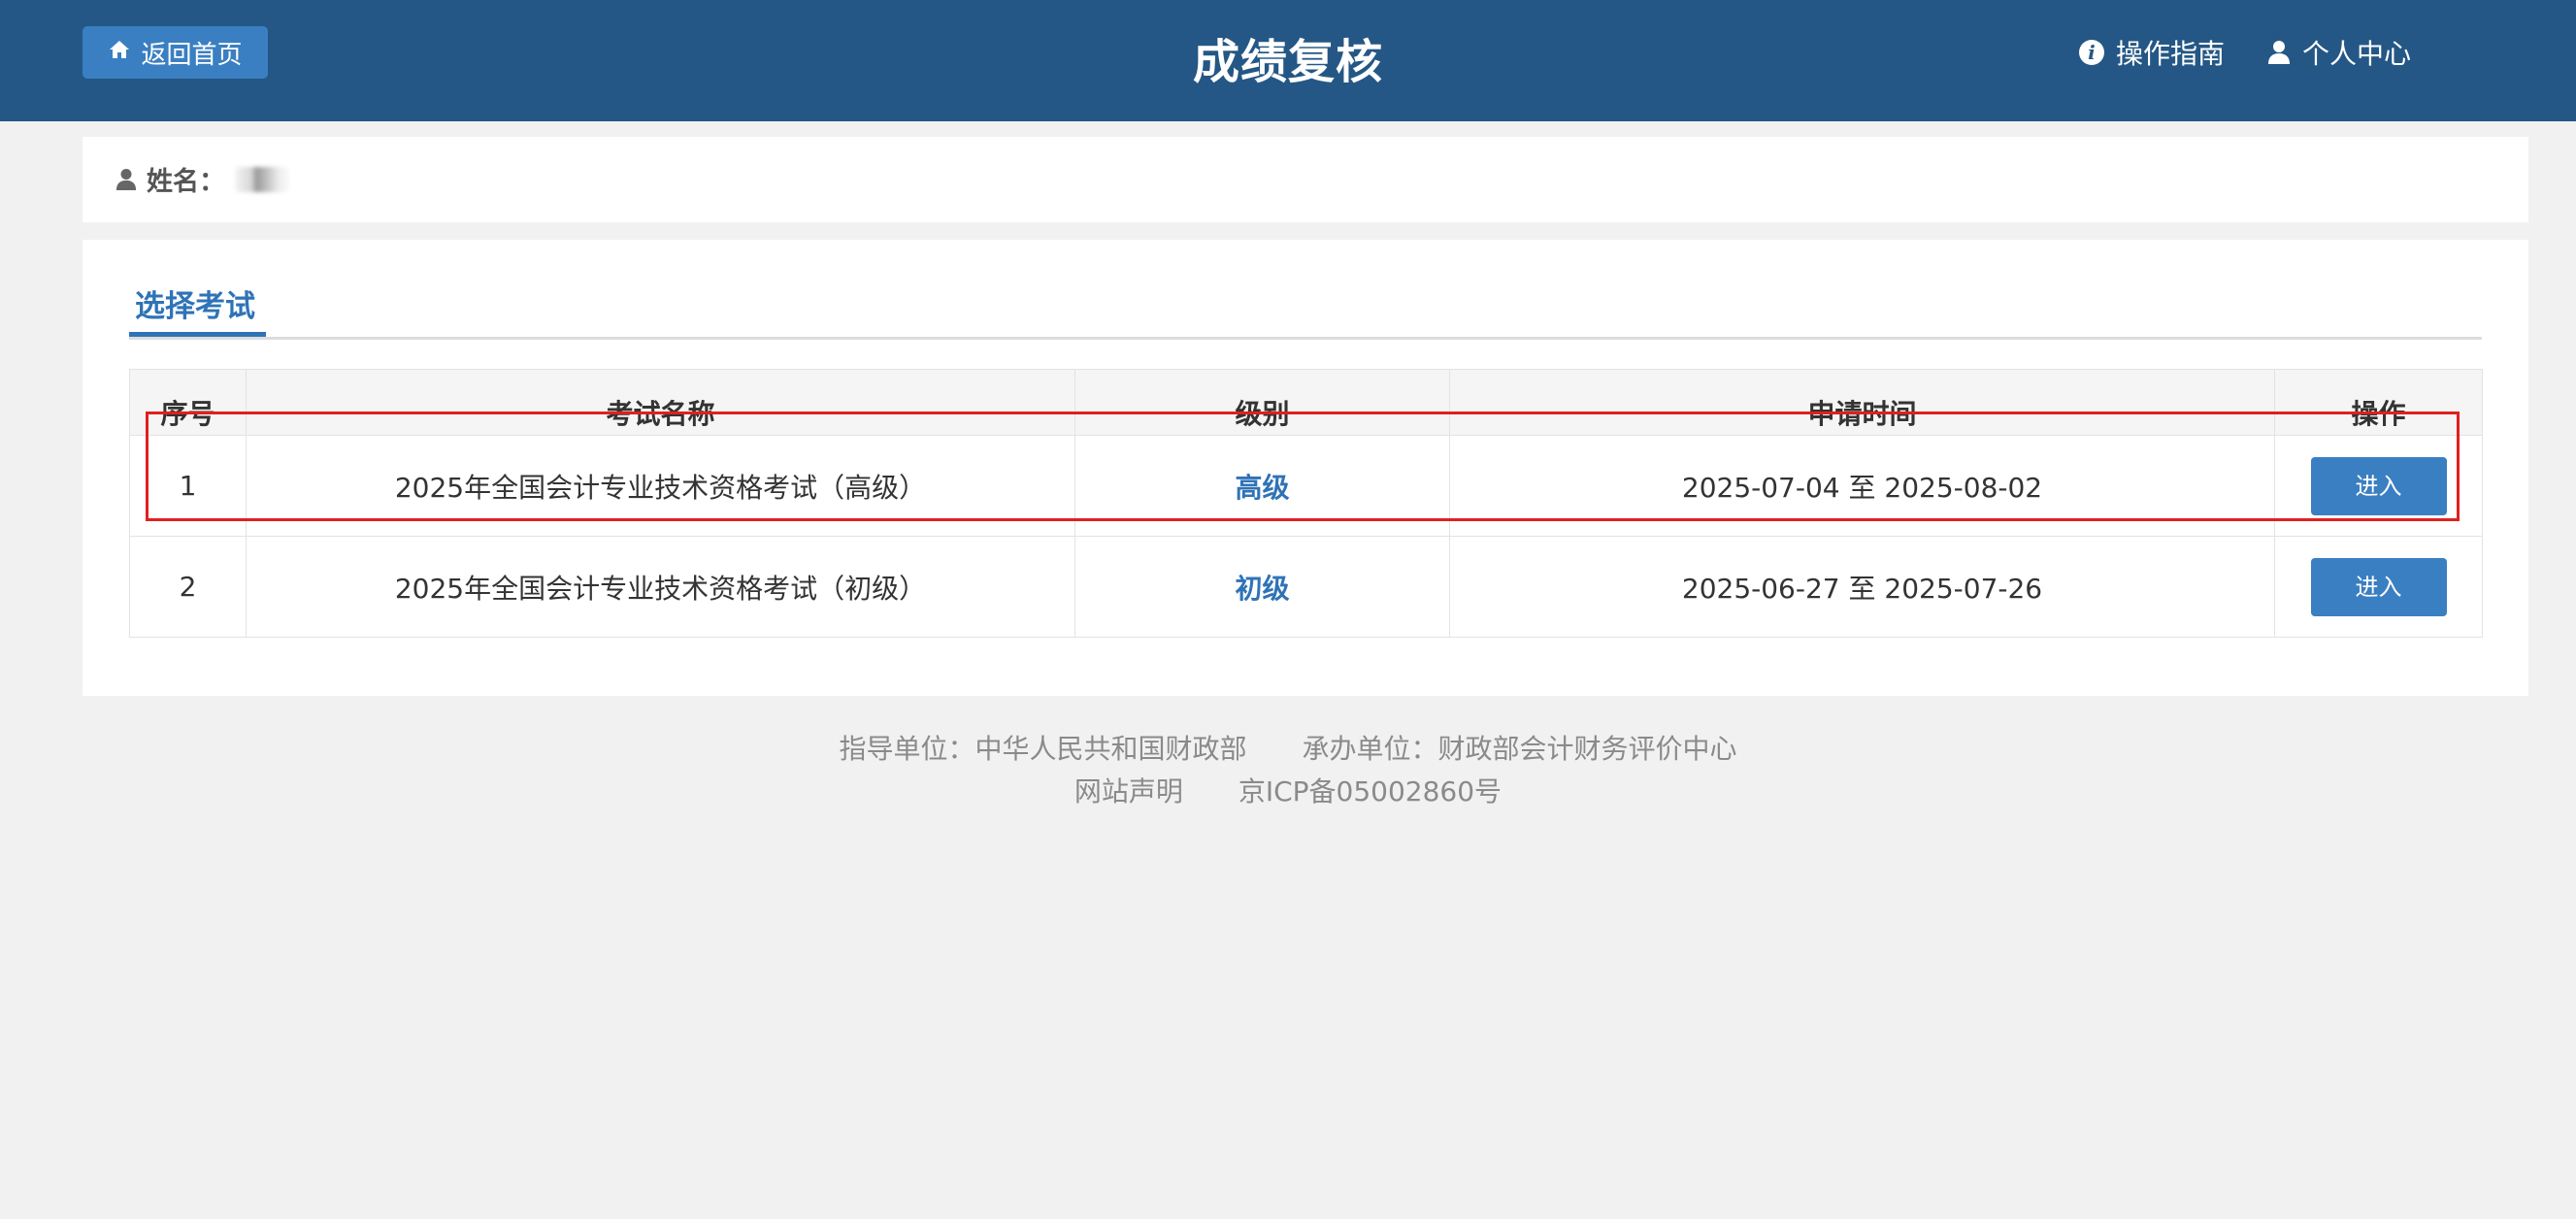  Describe the element at coordinates (1305, 179) in the screenshot. I see `user-info-bar: 姓名：` at that location.